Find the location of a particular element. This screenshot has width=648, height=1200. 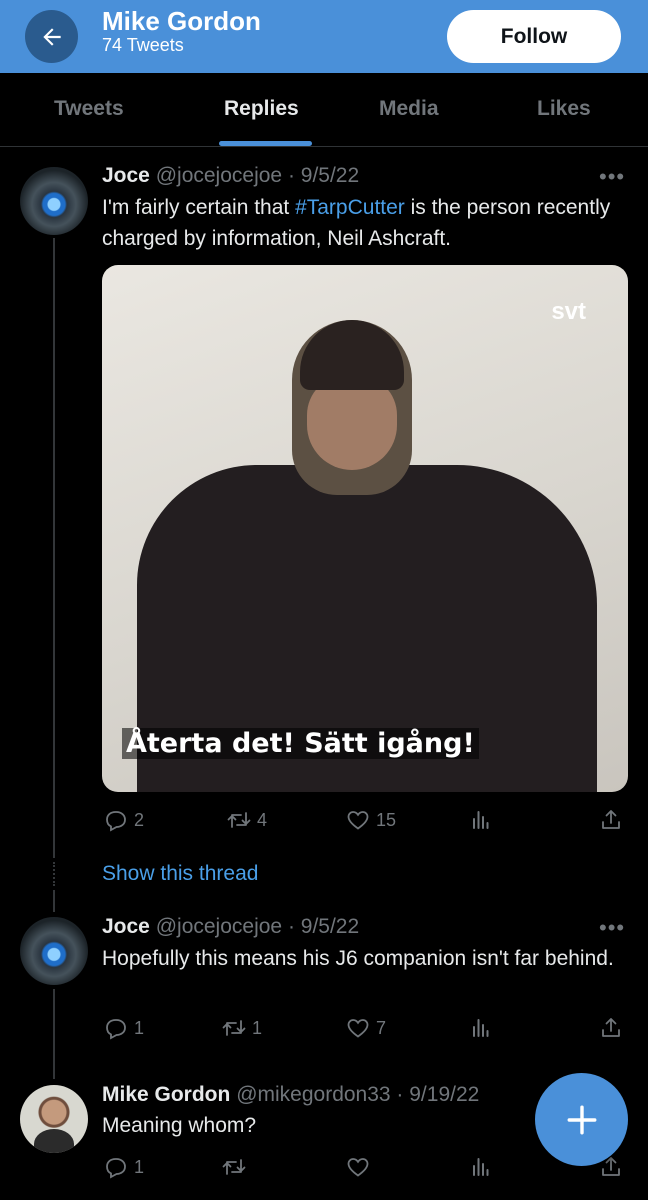

like-button: 7 is located at coordinates (366, 1028).